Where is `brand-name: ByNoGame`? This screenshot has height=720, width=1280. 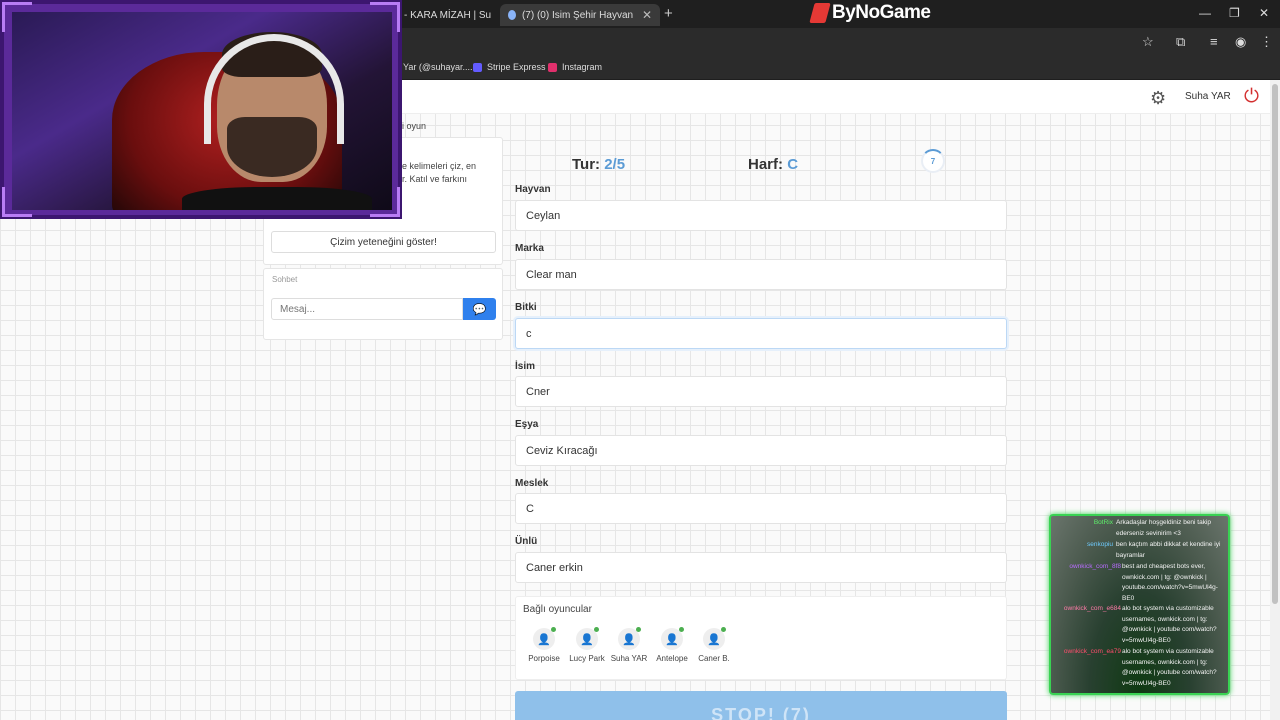 brand-name: ByNoGame is located at coordinates (881, 12).